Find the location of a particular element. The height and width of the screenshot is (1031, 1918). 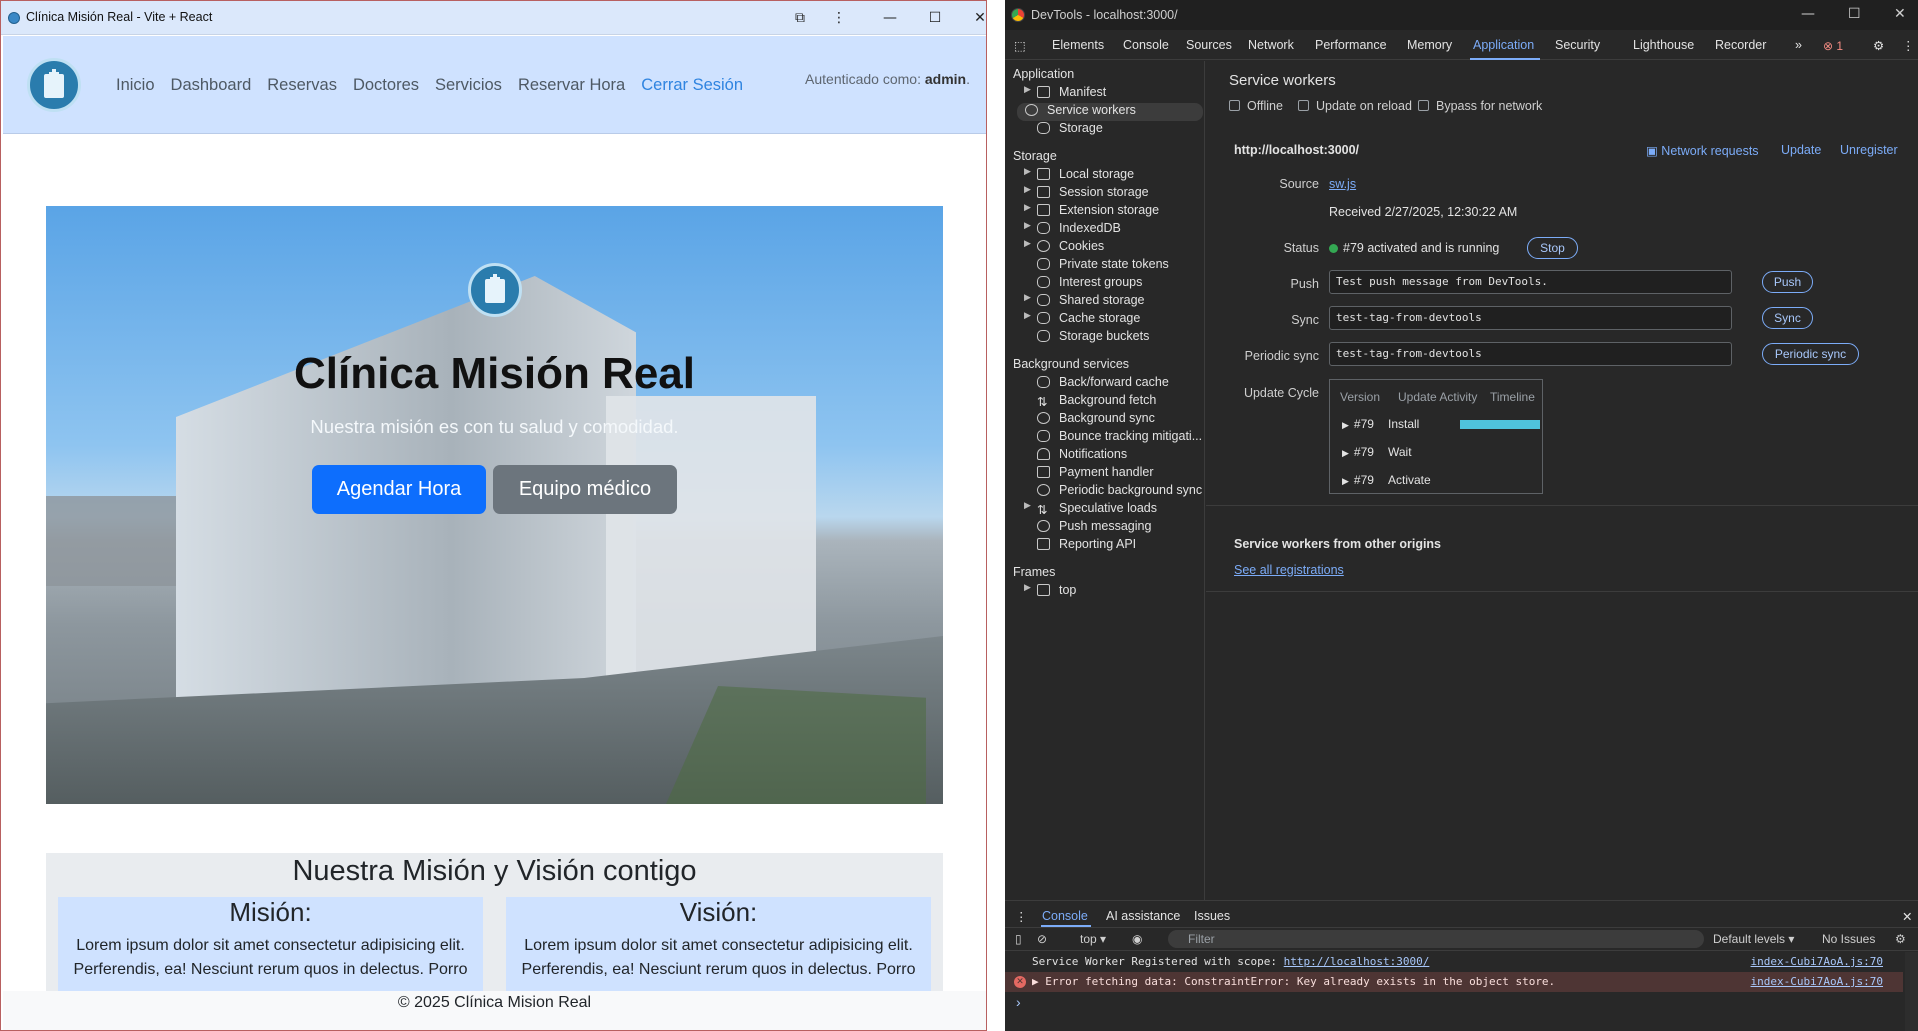

error-source-link: index-Cubi7AoA.js:70 is located at coordinates (1817, 982).